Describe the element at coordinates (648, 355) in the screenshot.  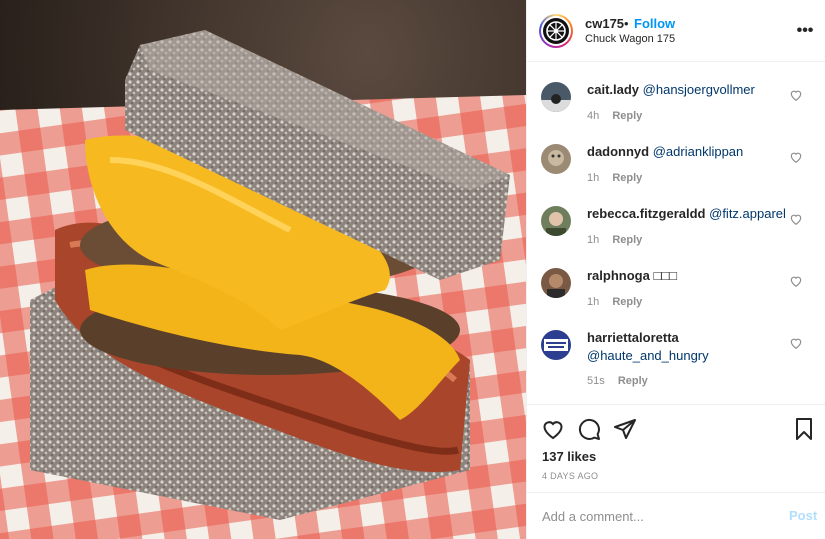
I see `comment-mention: @haute_and_hungry` at that location.